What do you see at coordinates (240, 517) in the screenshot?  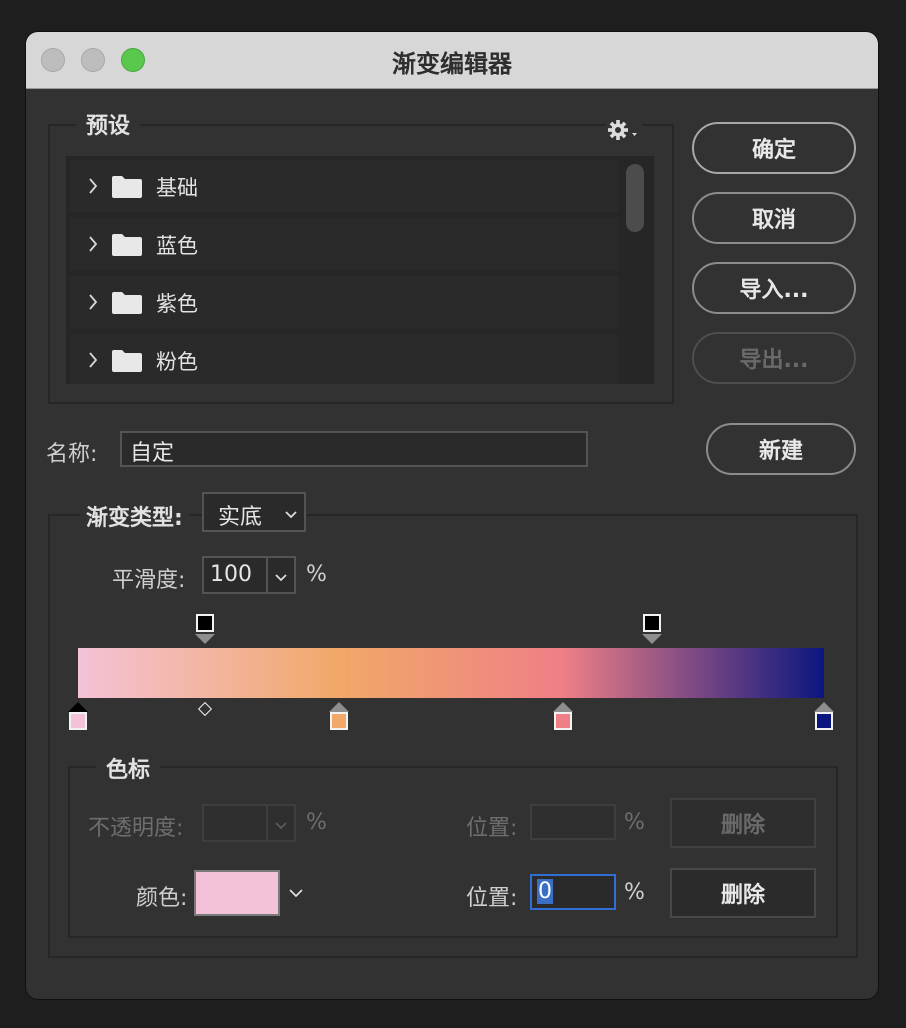 I see `gradient-type-value: 实底` at bounding box center [240, 517].